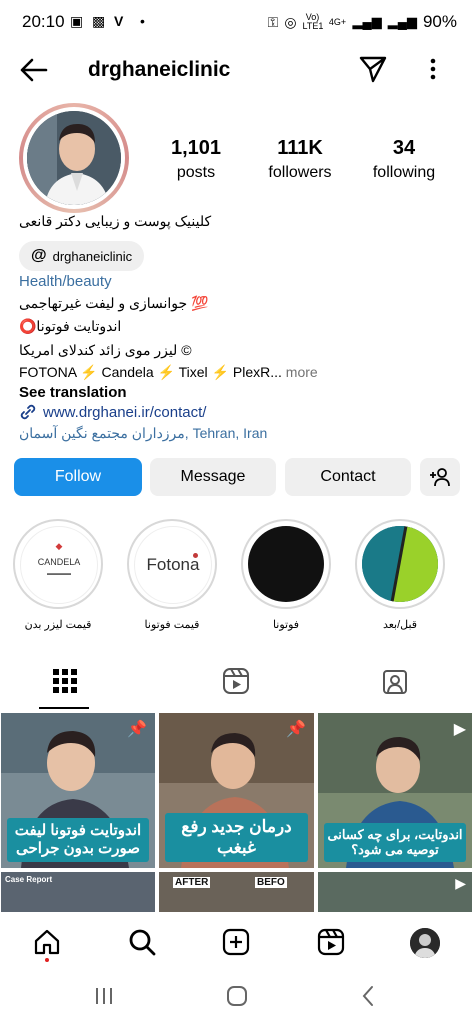  I want to click on following-label: following, so click(404, 172).